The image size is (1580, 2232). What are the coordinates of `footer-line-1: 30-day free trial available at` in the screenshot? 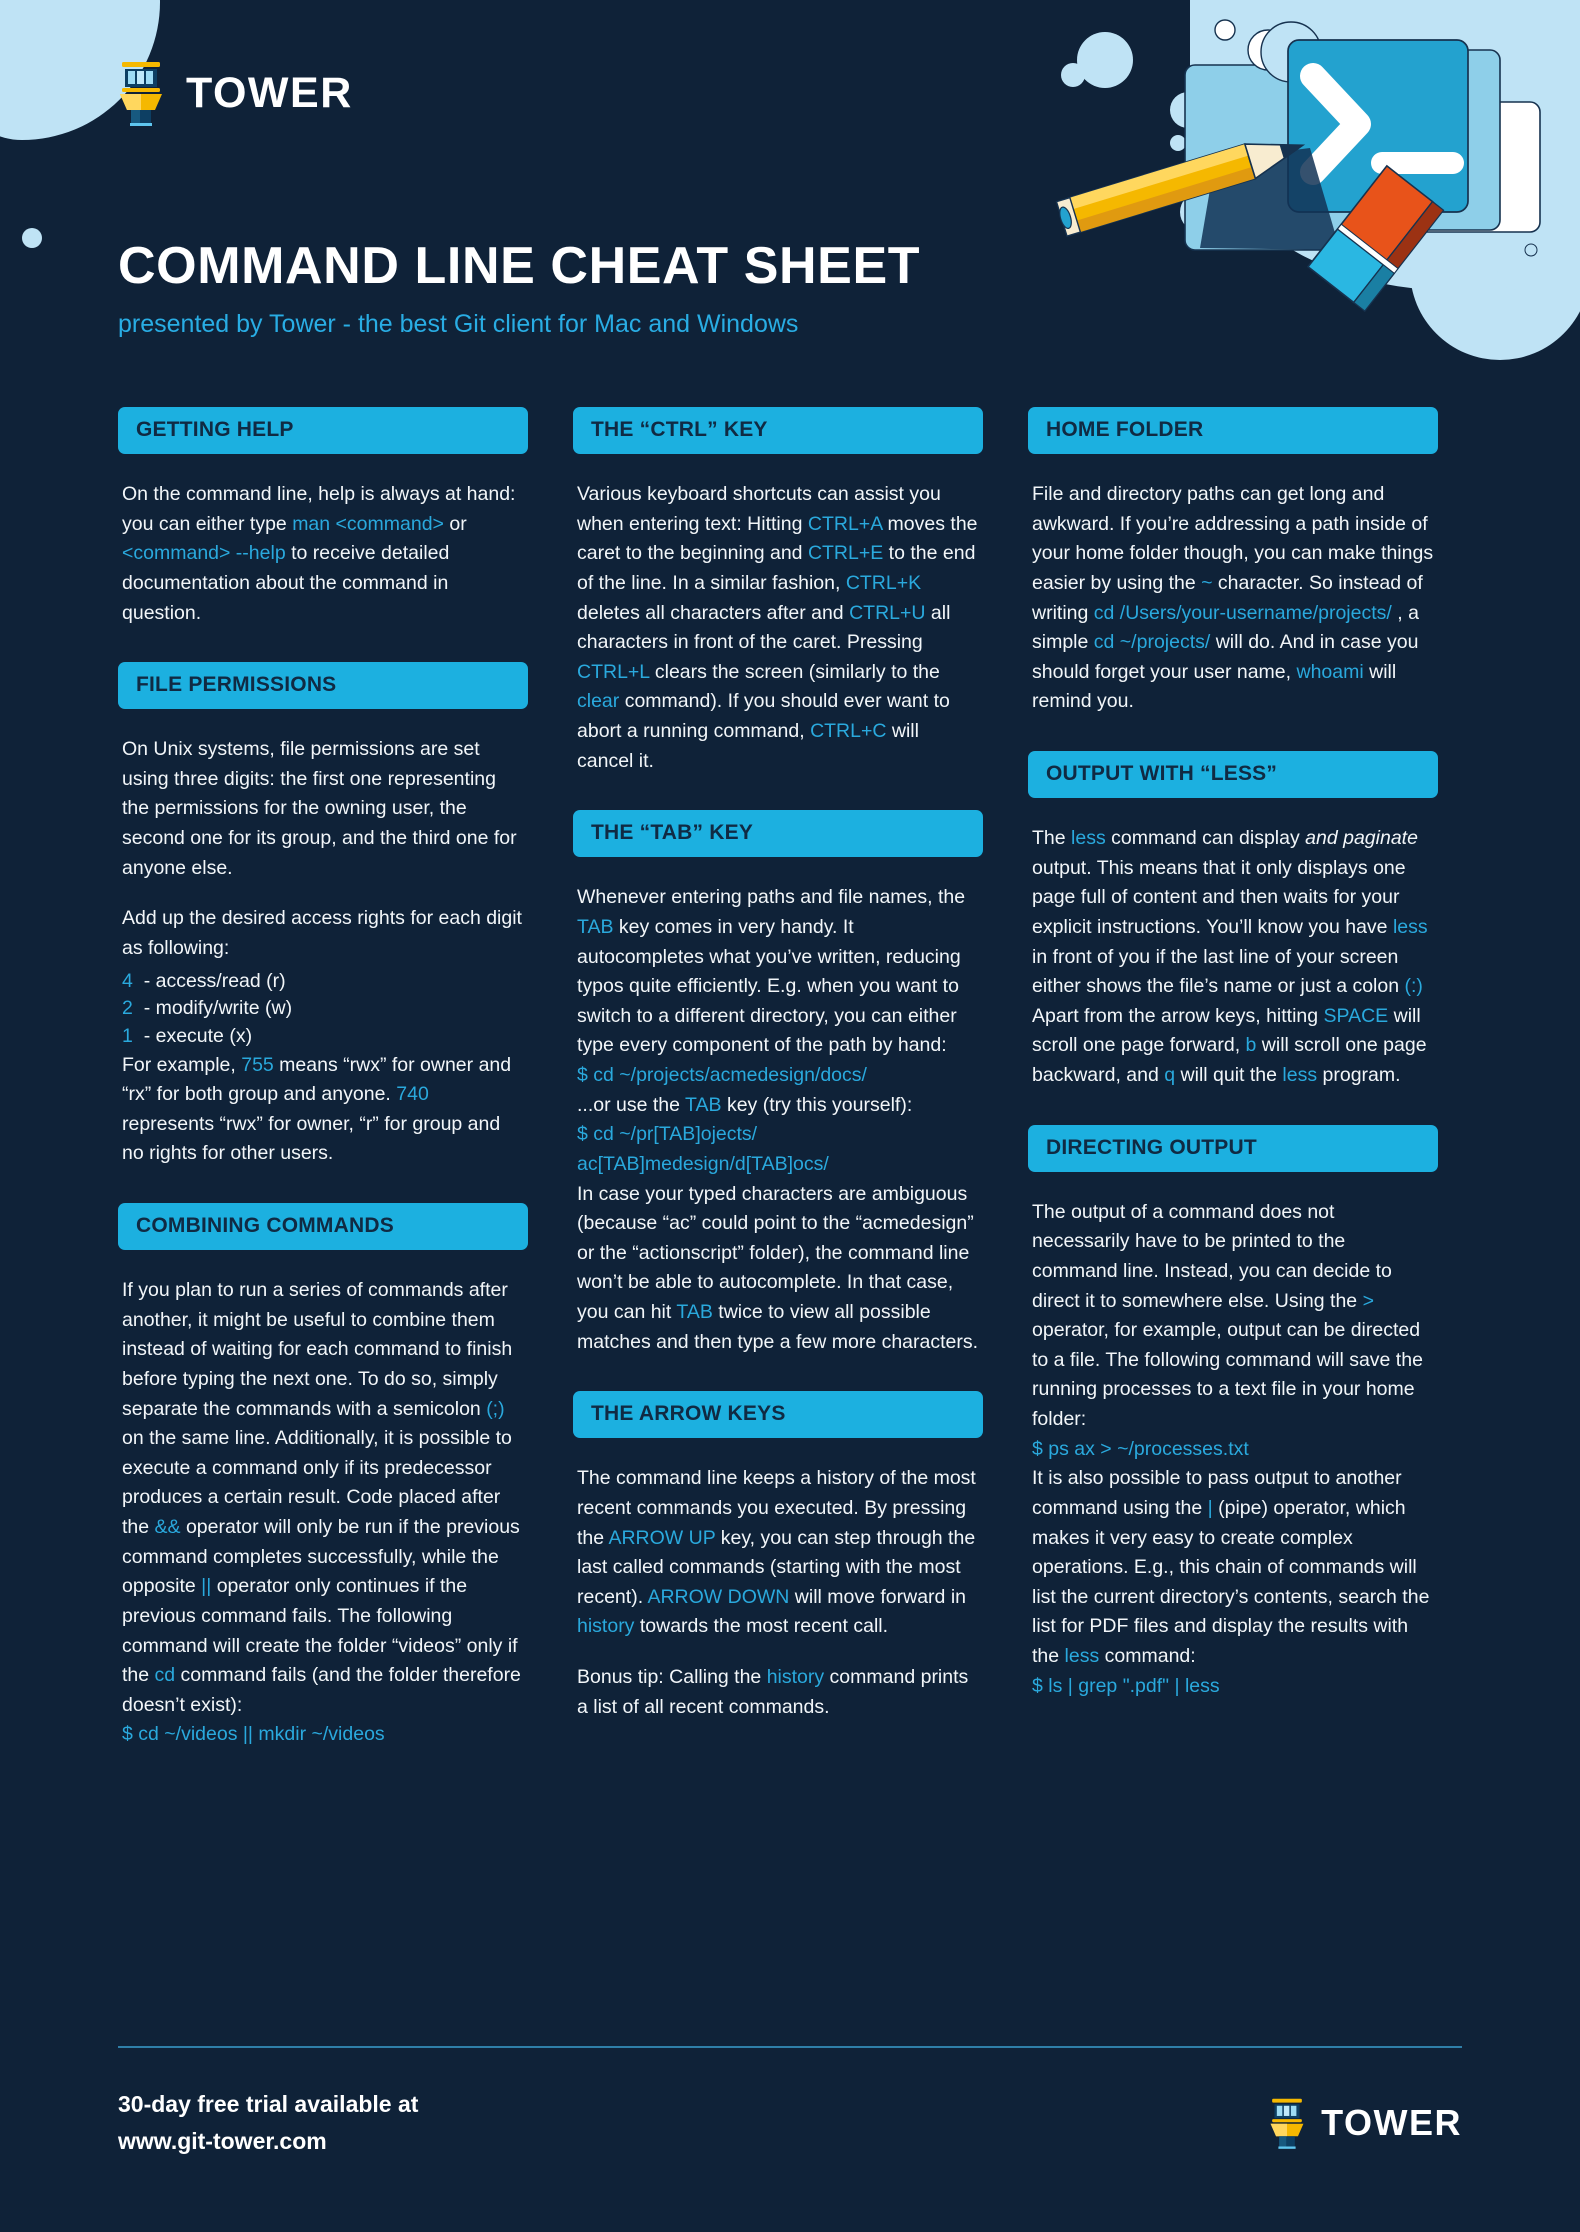 It's located at (268, 2103).